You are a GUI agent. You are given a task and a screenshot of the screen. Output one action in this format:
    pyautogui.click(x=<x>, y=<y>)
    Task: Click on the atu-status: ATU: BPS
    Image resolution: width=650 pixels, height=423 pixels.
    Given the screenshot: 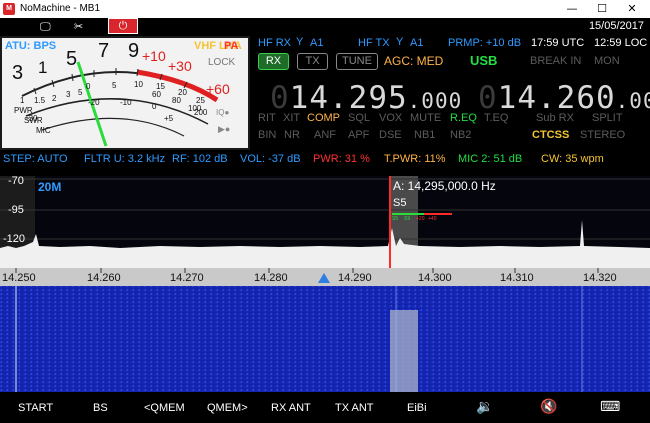 What is the action you would take?
    pyautogui.click(x=30, y=46)
    